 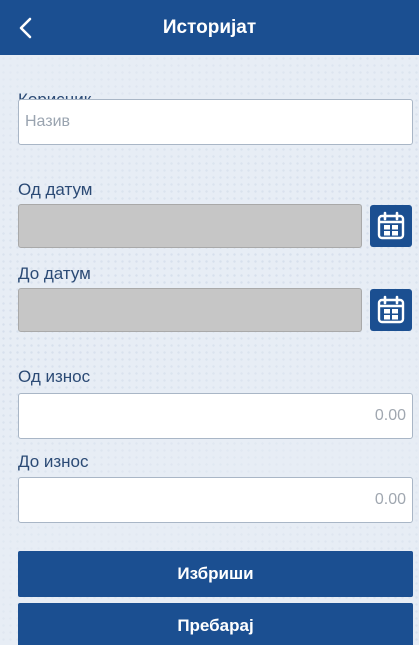 I want to click on amount-from-label: Од износ, so click(x=54, y=376).